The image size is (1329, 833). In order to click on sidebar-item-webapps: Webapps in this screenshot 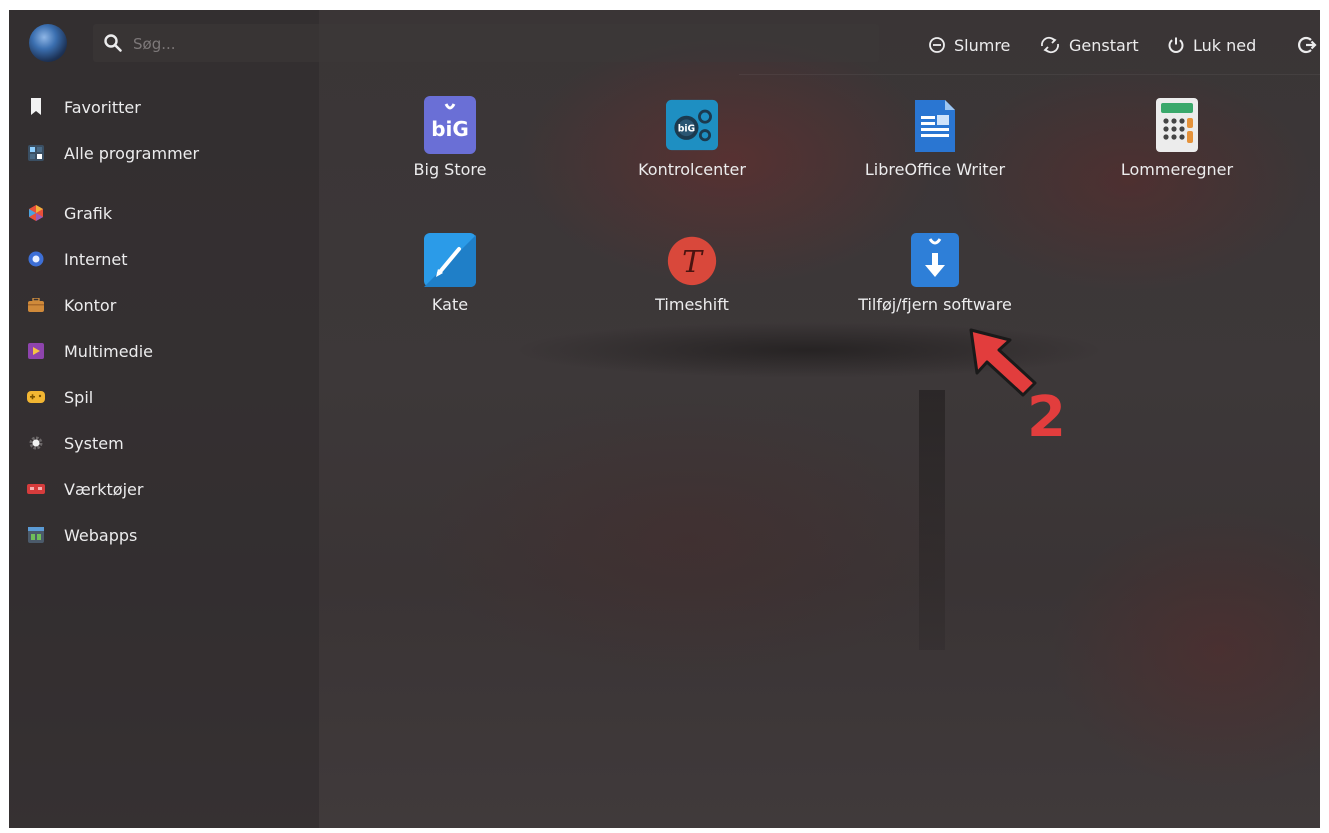, I will do `click(82, 535)`.